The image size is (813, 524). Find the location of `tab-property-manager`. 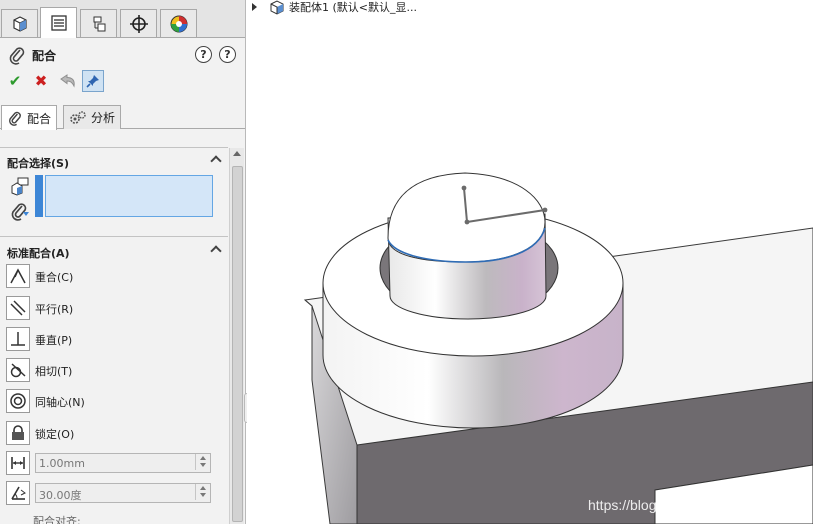

tab-property-manager is located at coordinates (58, 22).